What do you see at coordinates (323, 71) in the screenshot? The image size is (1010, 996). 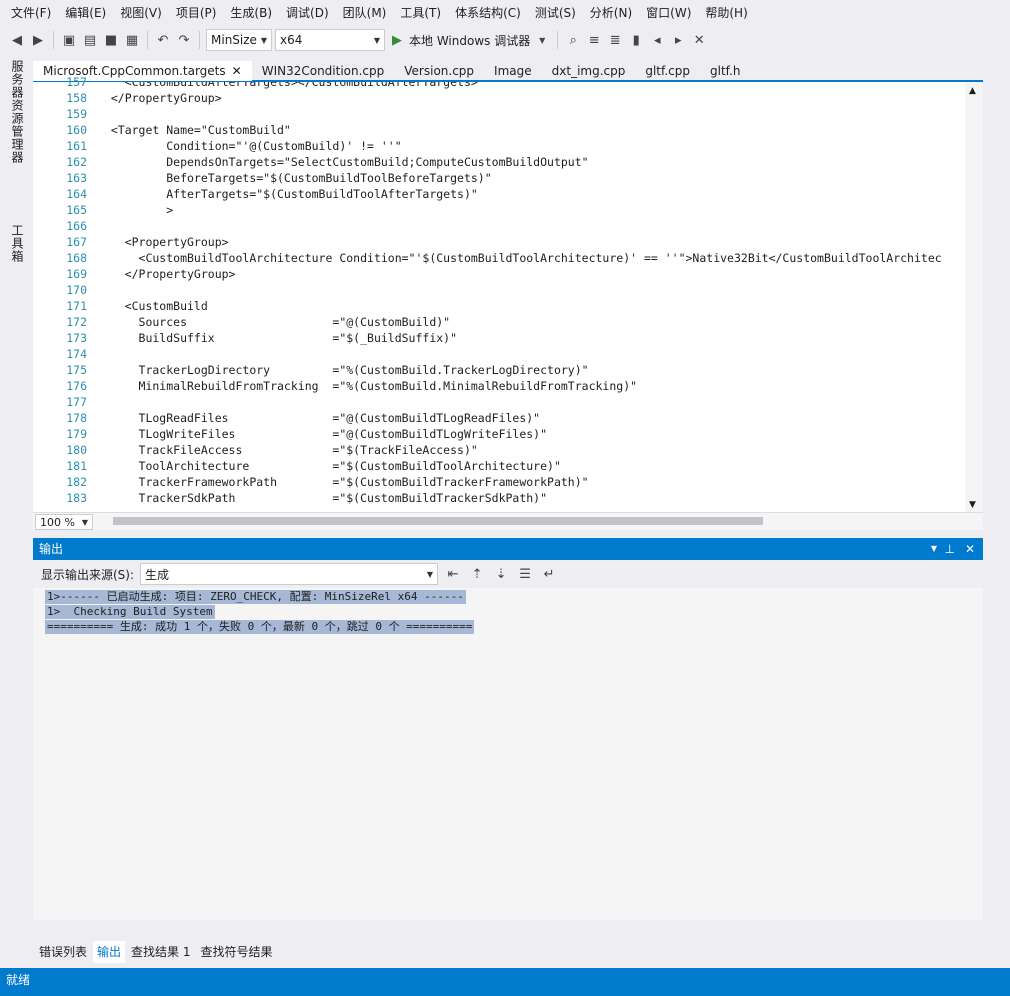 I see `document-tab: WIN32Condition.cpp` at bounding box center [323, 71].